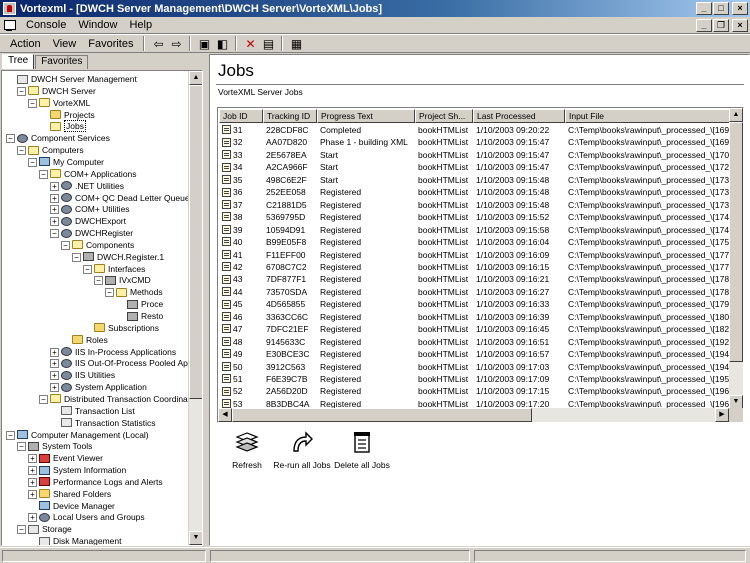 Image resolution: width=750 pixels, height=563 pixels. What do you see at coordinates (302, 449) in the screenshot?
I see `rerun-all-jobs-button: Re-run all Jobs` at bounding box center [302, 449].